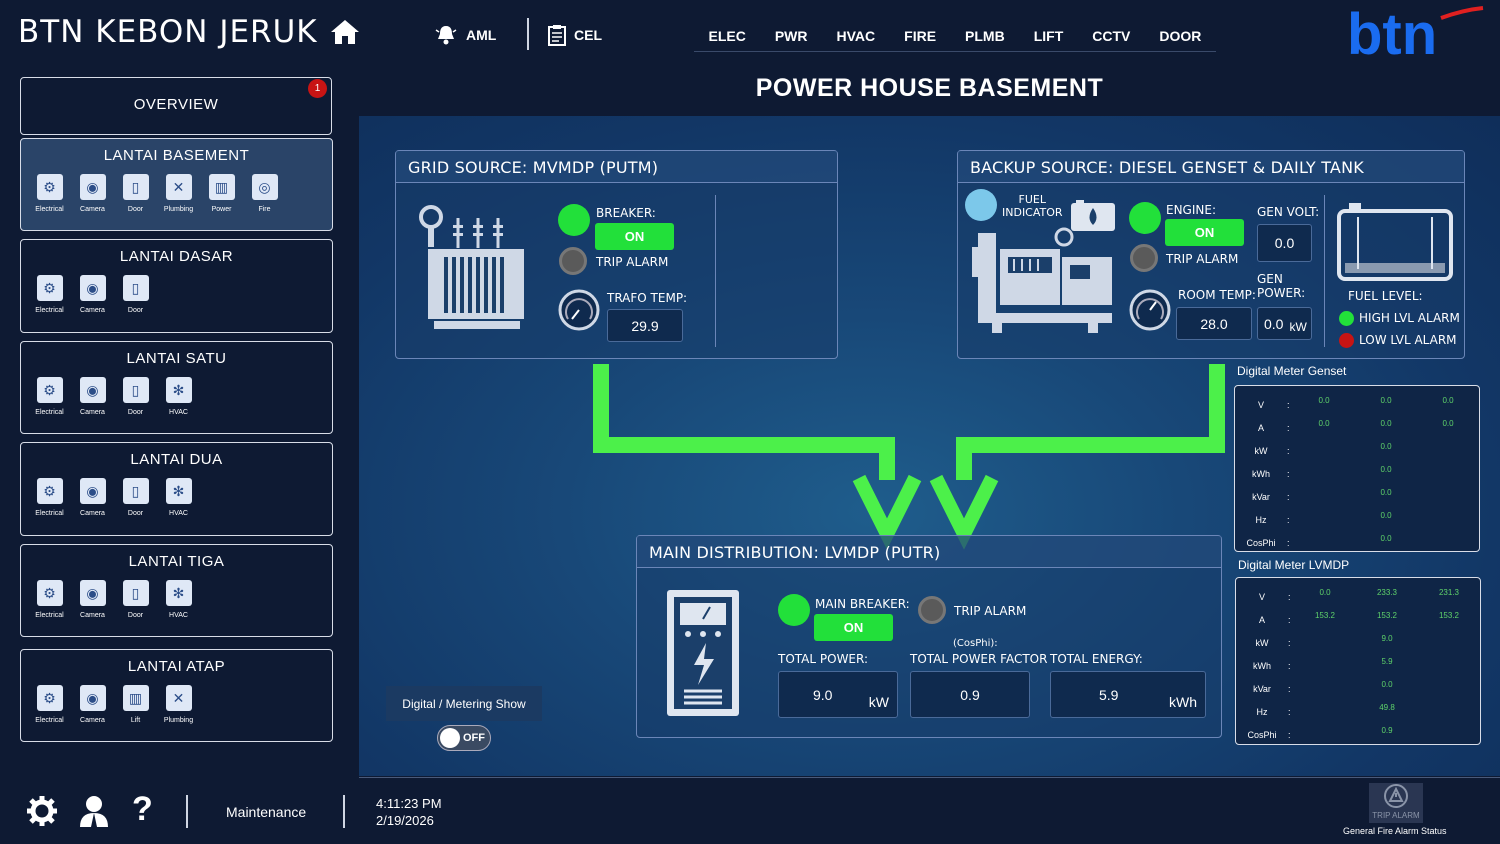  Describe the element at coordinates (176, 155) in the screenshot. I see `floor-title: LANTAI BASEMENT` at that location.